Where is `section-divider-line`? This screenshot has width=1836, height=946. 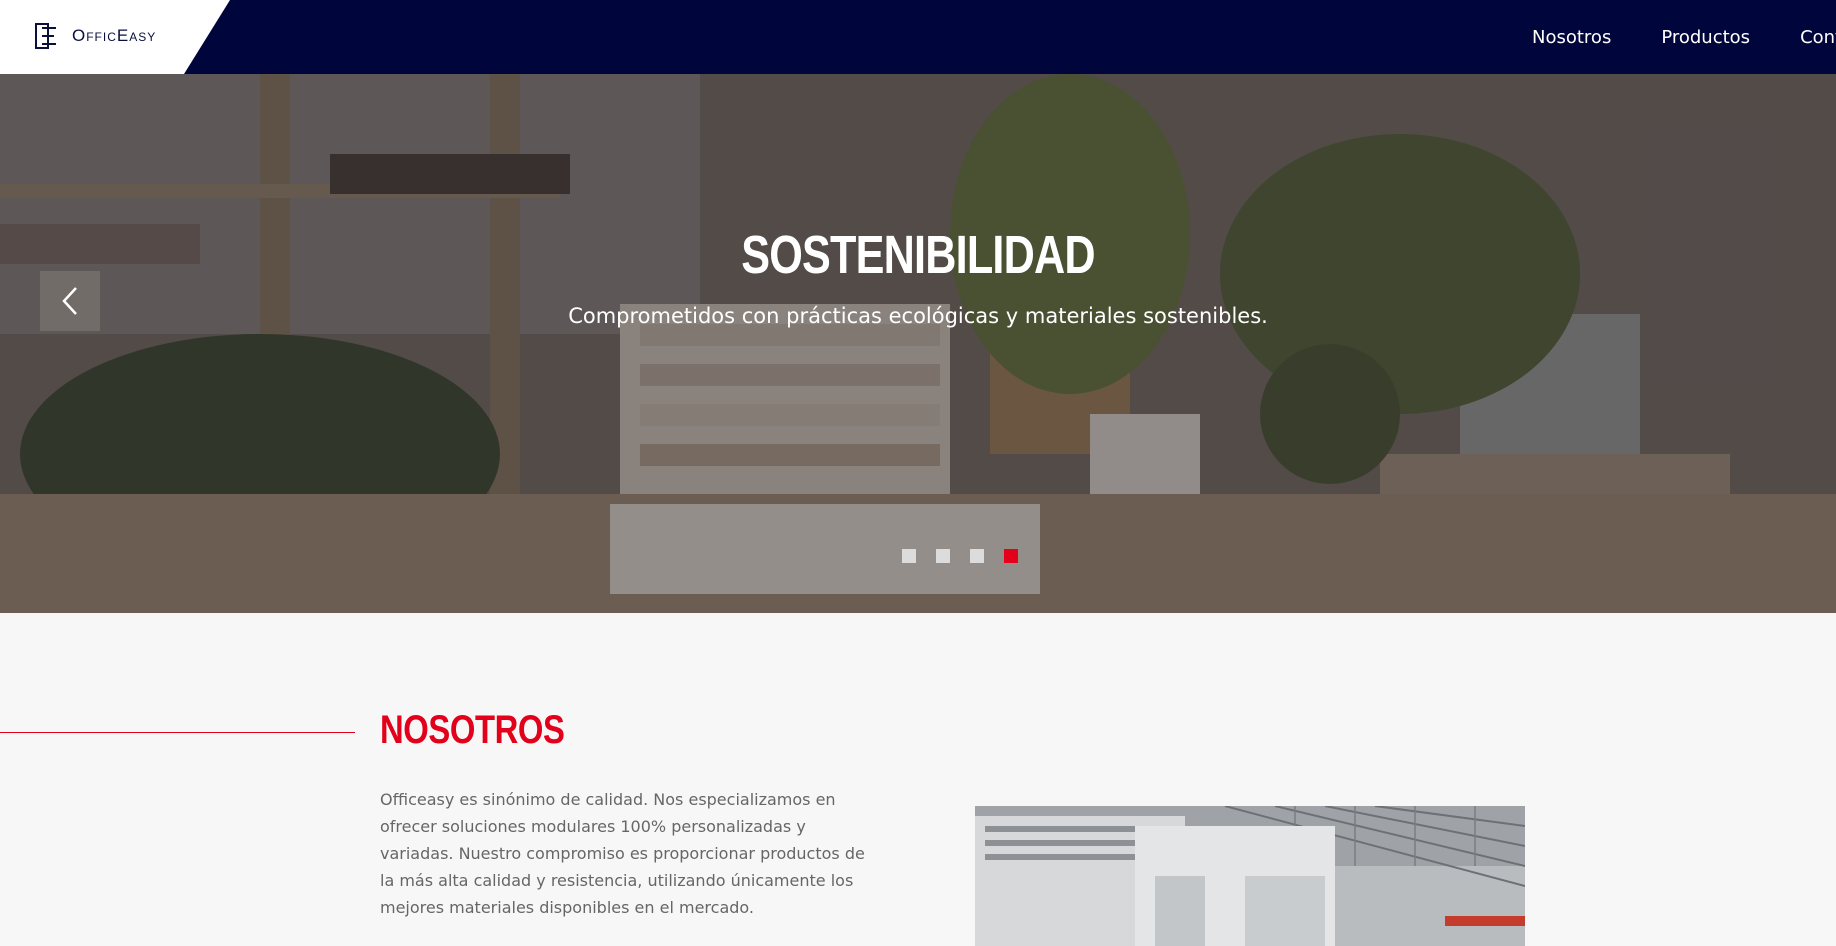 section-divider-line is located at coordinates (177, 732).